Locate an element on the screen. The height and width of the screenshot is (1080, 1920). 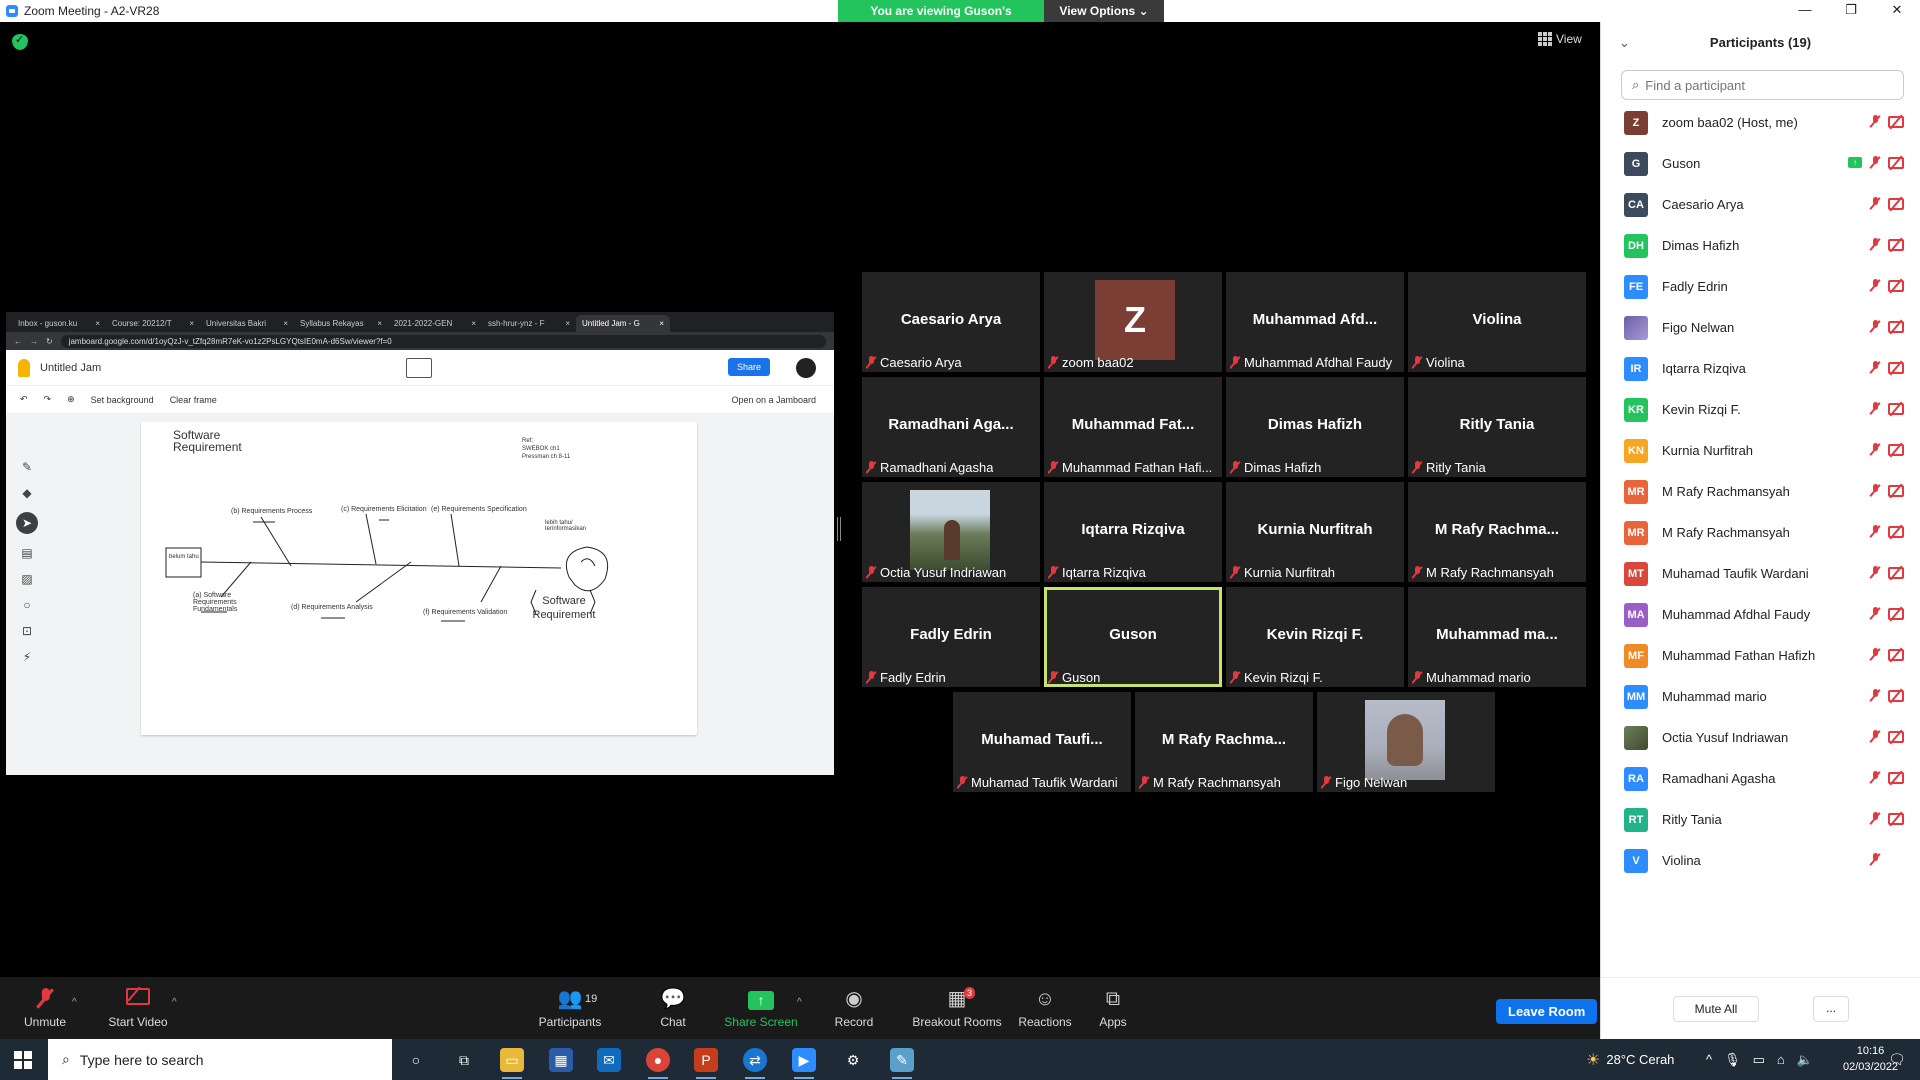
video-tile: Muhammad Afd... Muhammad Afdhal Faudy is located at coordinates (1315, 322).